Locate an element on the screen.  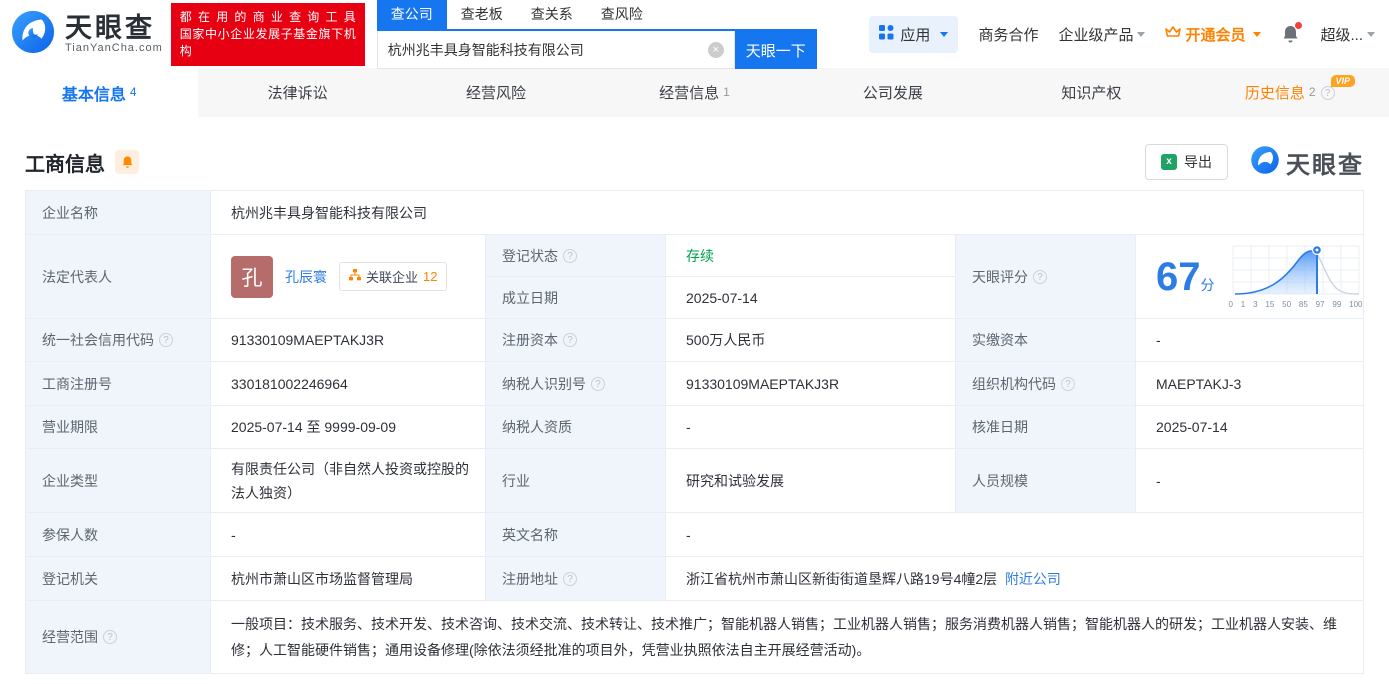
field-label-staff-size: 人员规模 is located at coordinates (1045, 480).